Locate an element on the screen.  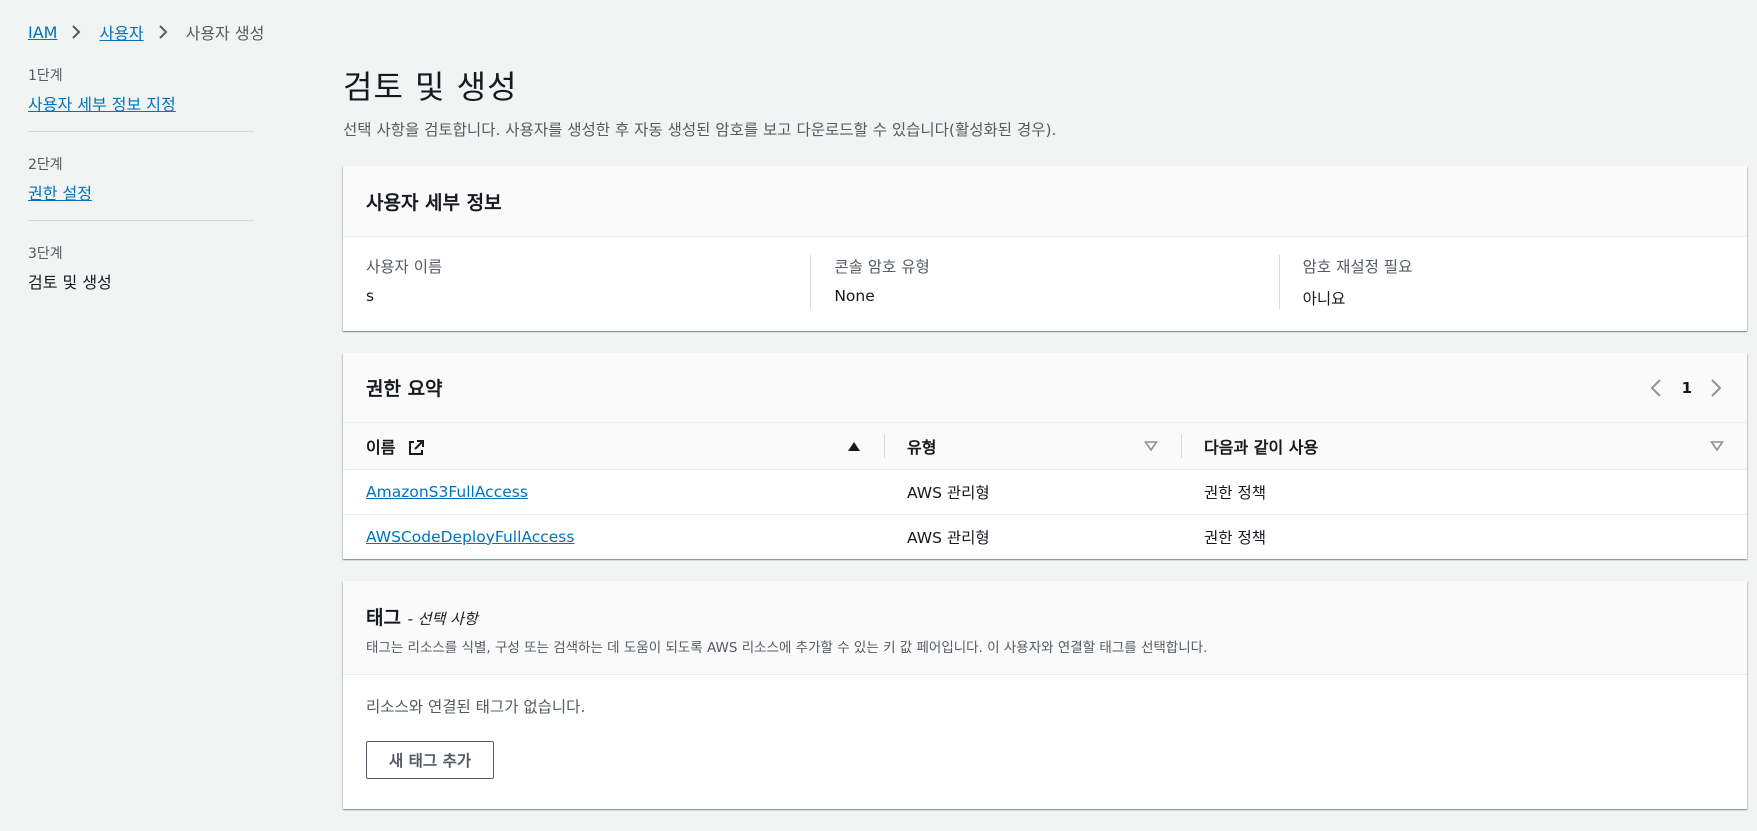
card-header: 권한 요약 1 is located at coordinates (1045, 388).